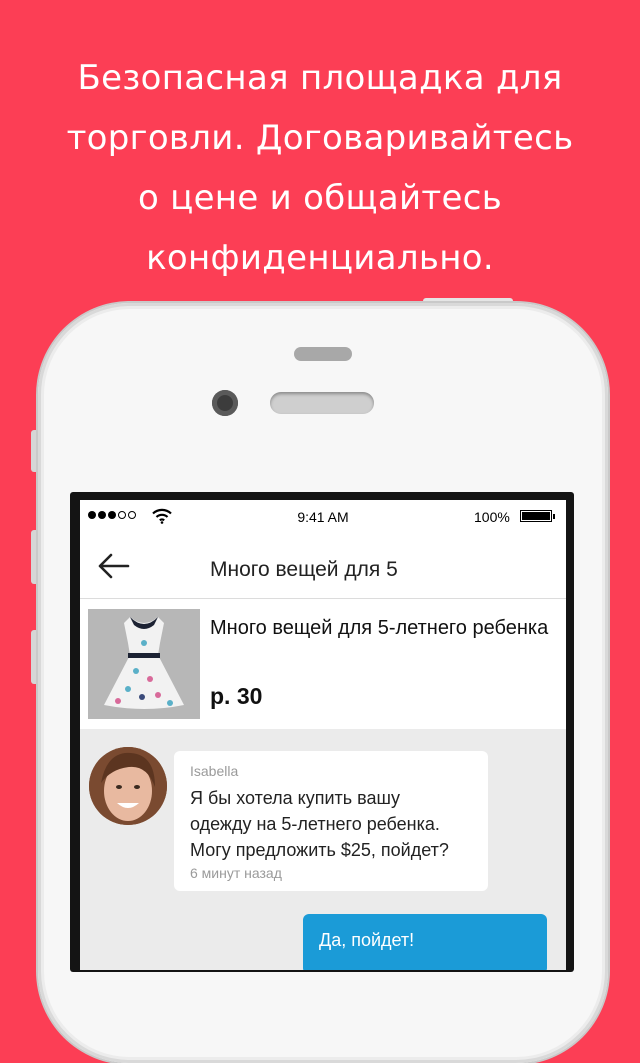  What do you see at coordinates (322, 403) in the screenshot?
I see `phone-earpiece` at bounding box center [322, 403].